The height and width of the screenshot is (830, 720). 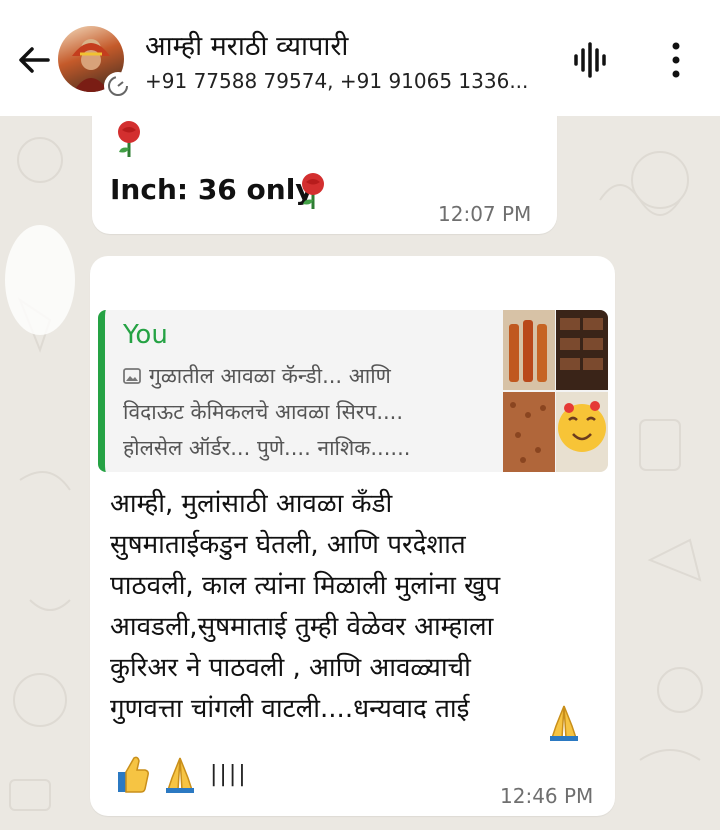 What do you see at coordinates (290, 668) in the screenshot?
I see `message-line: कुरिअर ने पाठवली , आणि आवळ्याची` at bounding box center [290, 668].